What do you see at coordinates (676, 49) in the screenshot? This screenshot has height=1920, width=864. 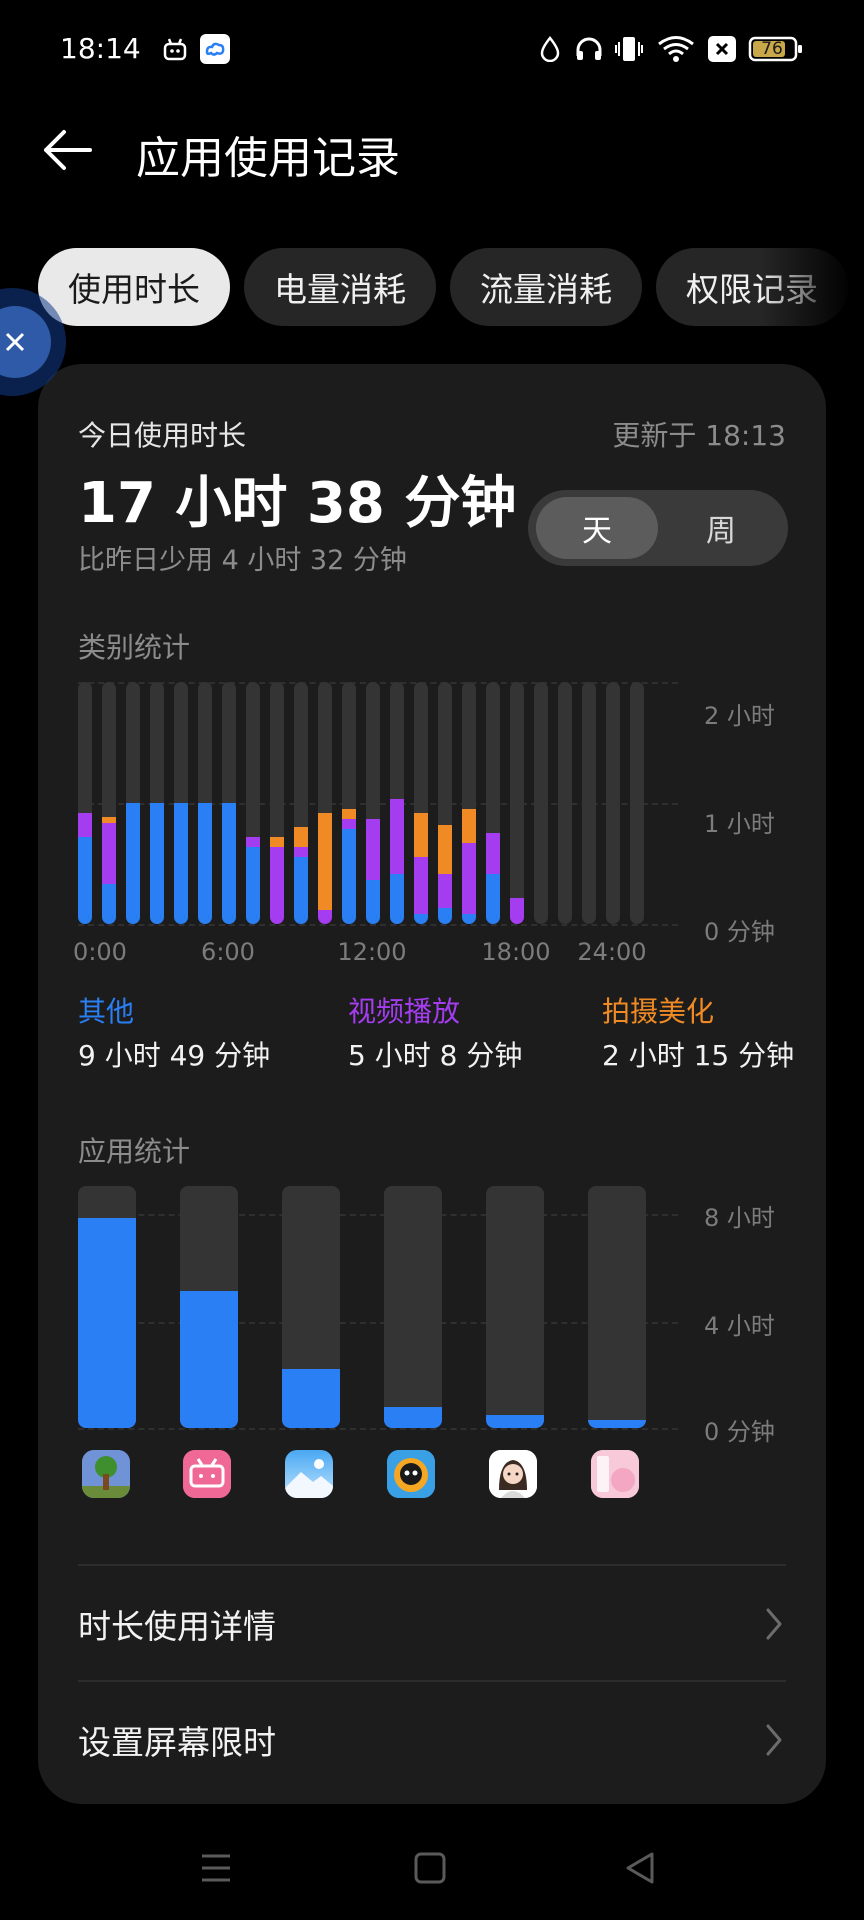 I see `wifi-icon` at bounding box center [676, 49].